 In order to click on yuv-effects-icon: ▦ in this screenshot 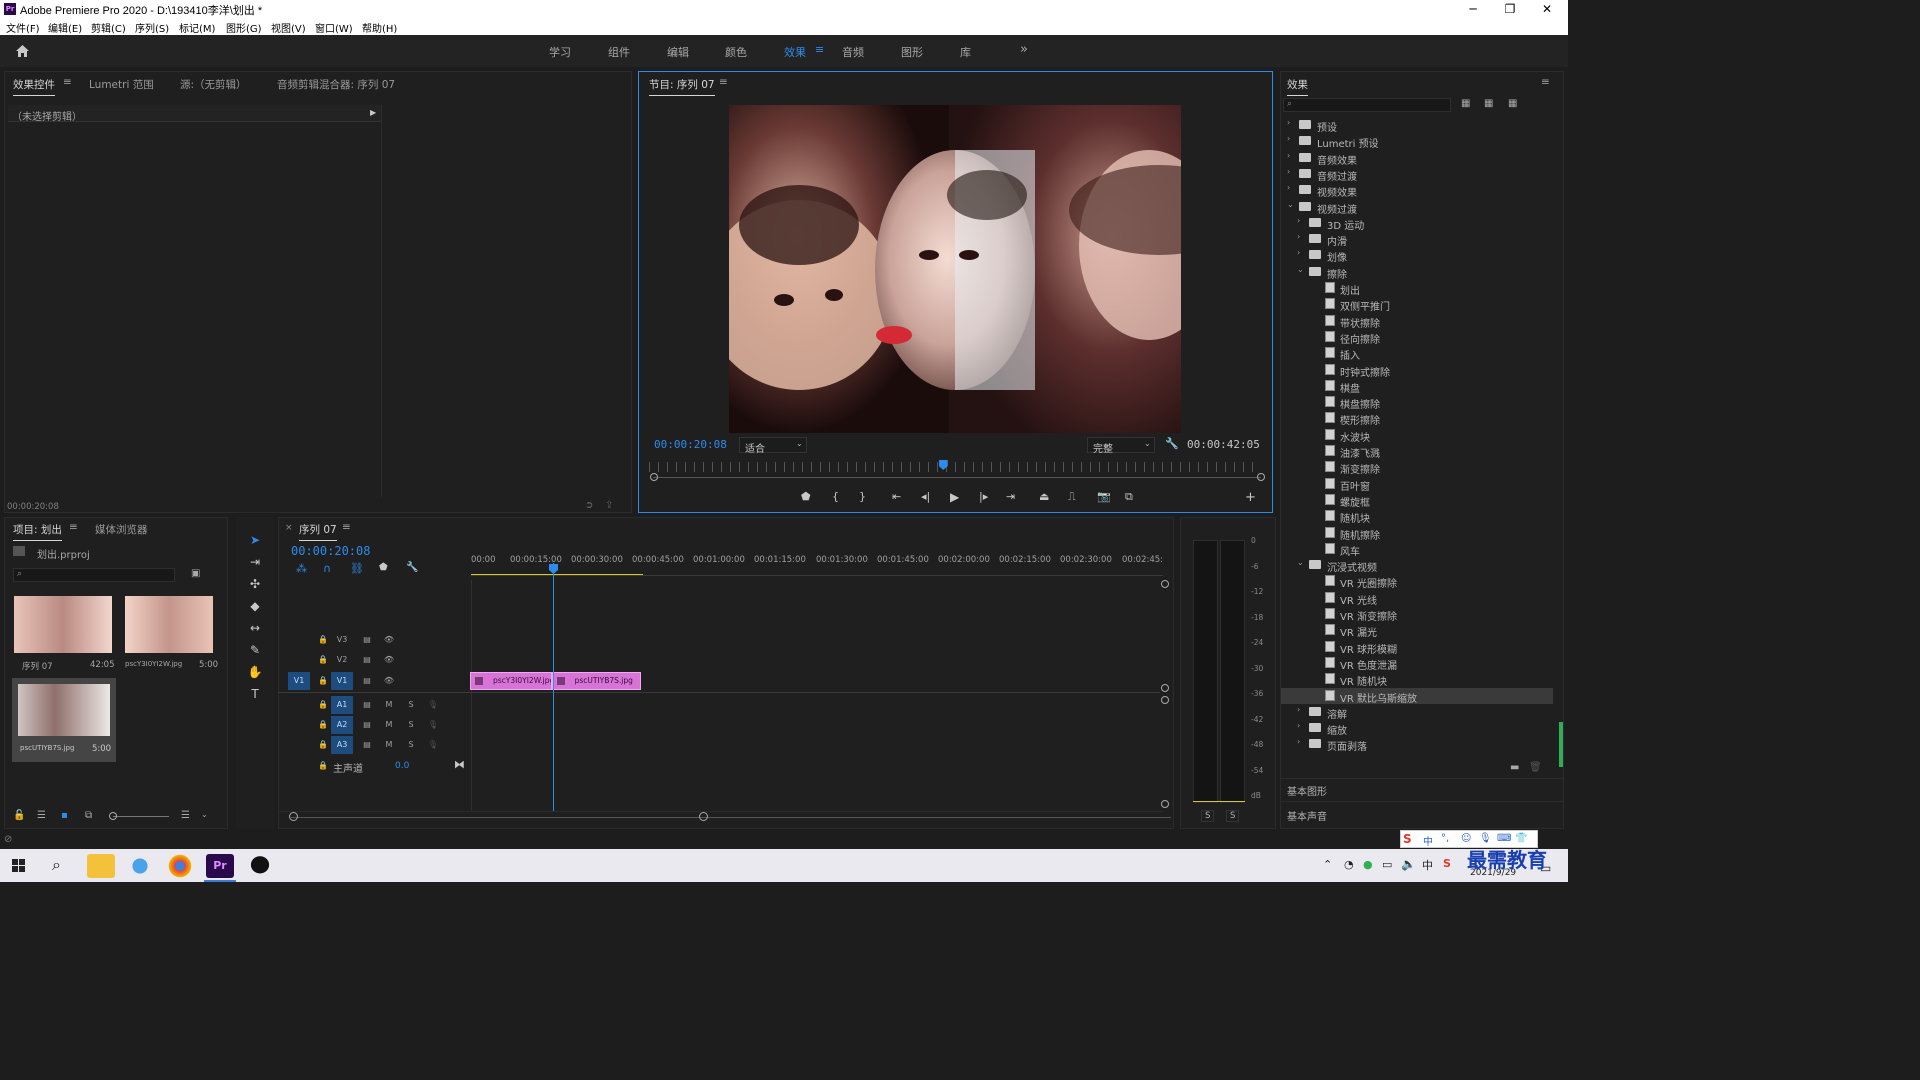, I will do `click(1512, 103)`.